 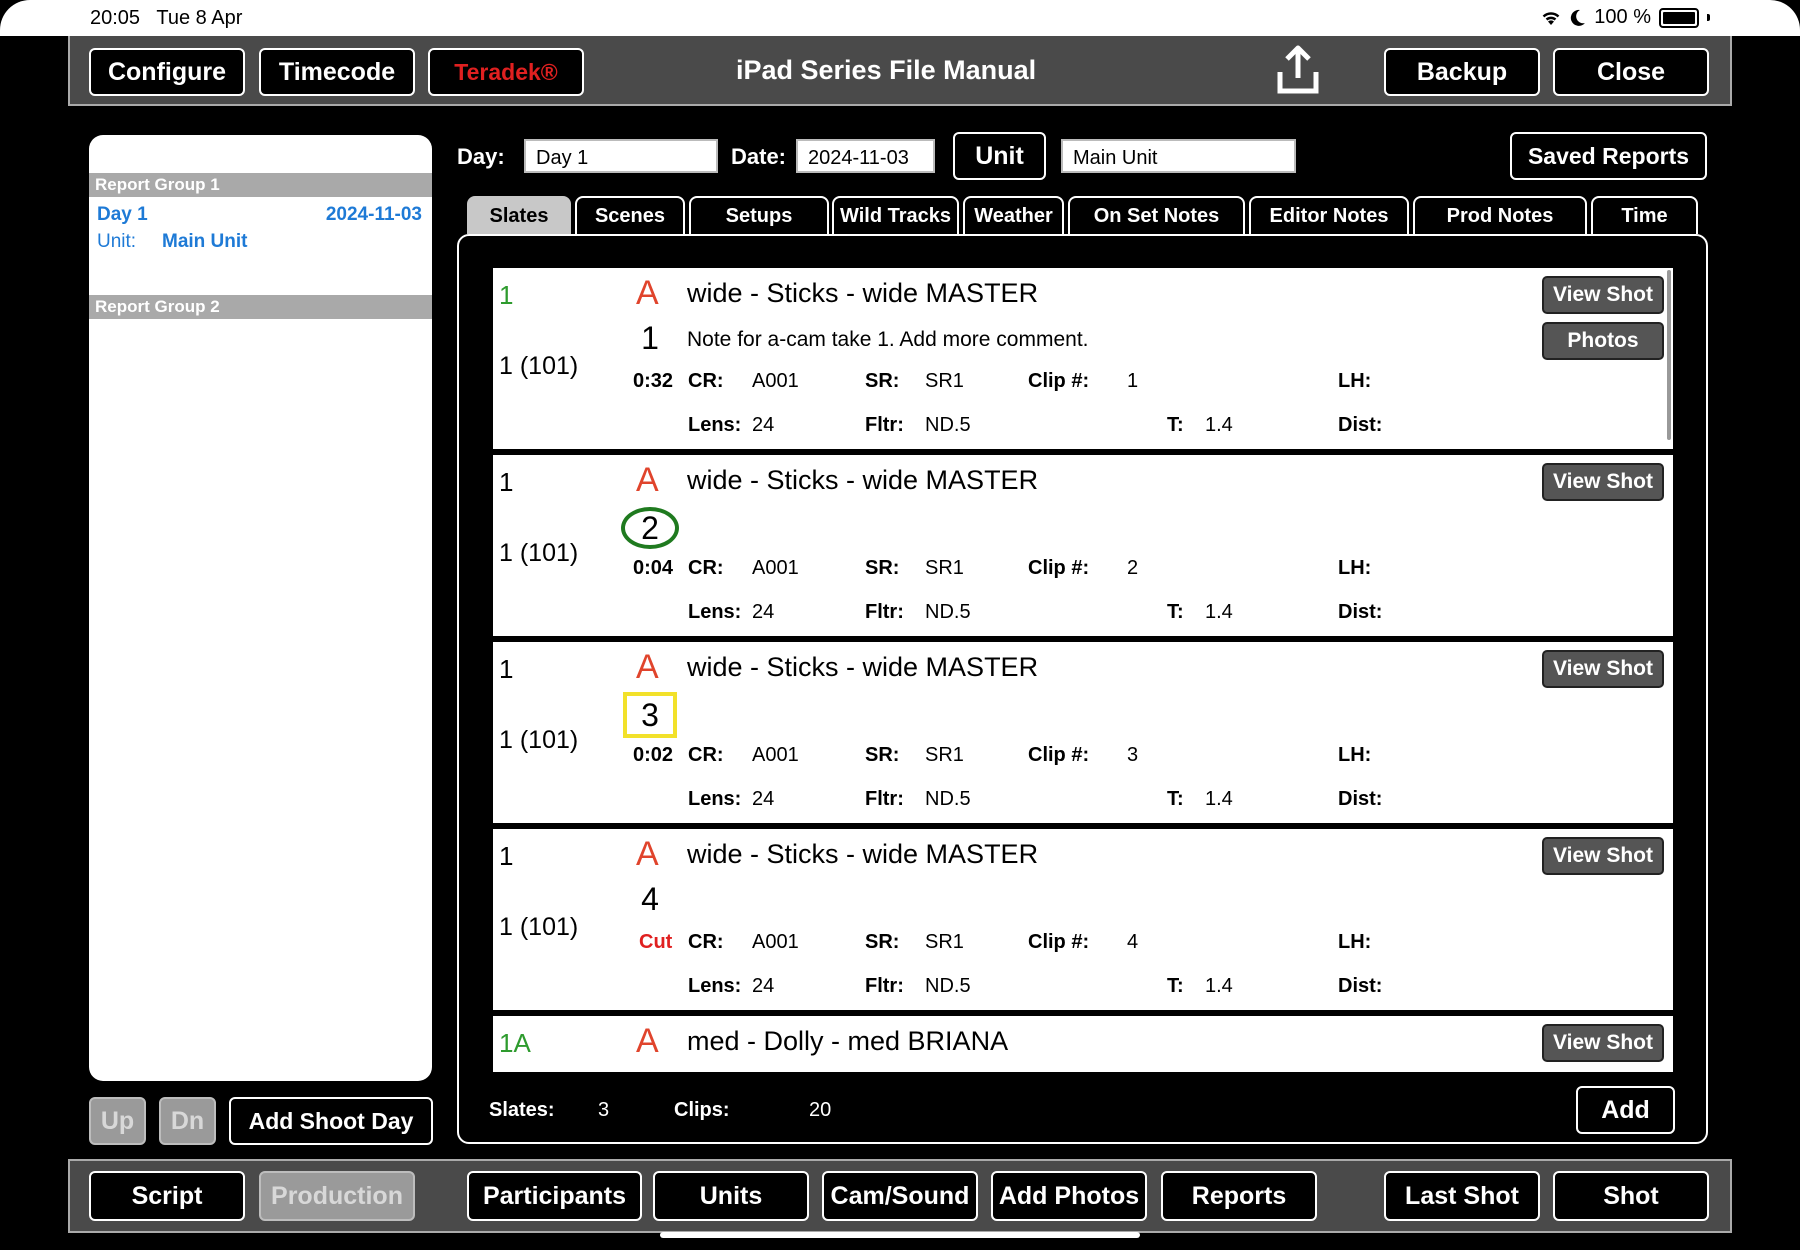 I want to click on clip-value: 3, so click(x=1133, y=755).